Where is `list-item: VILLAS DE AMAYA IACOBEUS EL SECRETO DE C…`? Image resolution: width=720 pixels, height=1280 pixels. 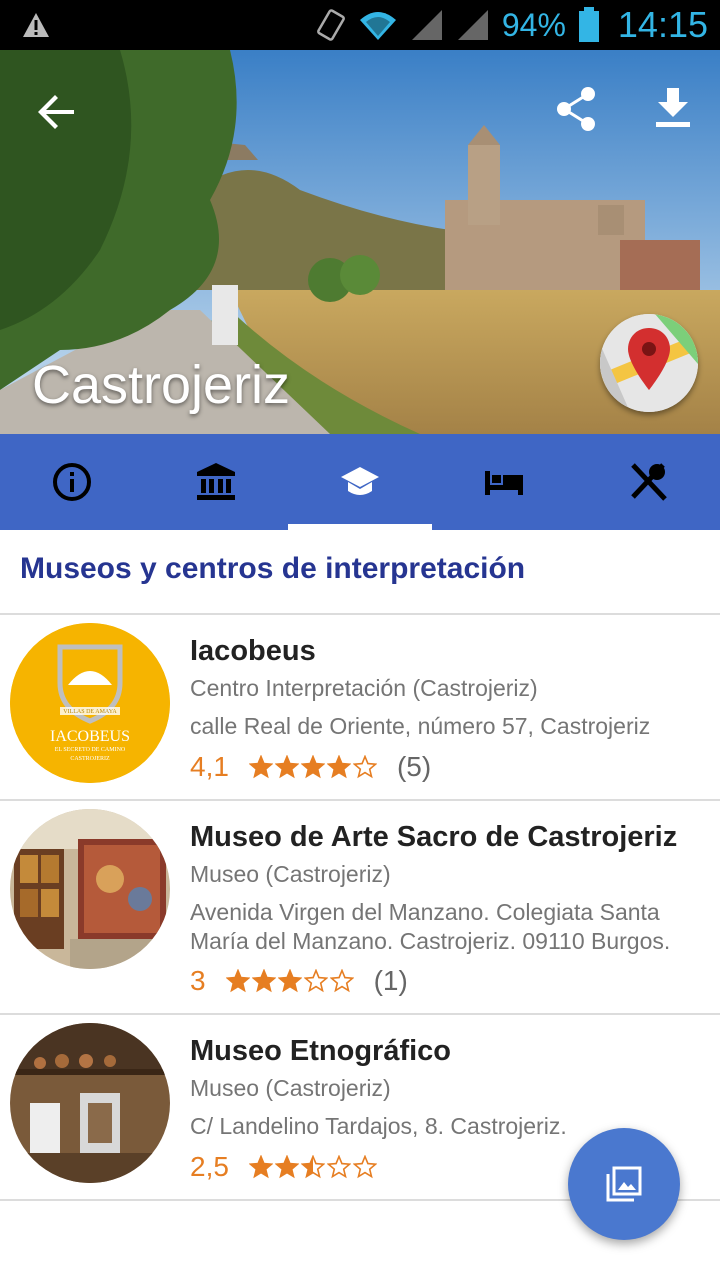
list-item: VILLAS DE AMAYA IACOBEUS EL SECRETO DE C… is located at coordinates (360, 707).